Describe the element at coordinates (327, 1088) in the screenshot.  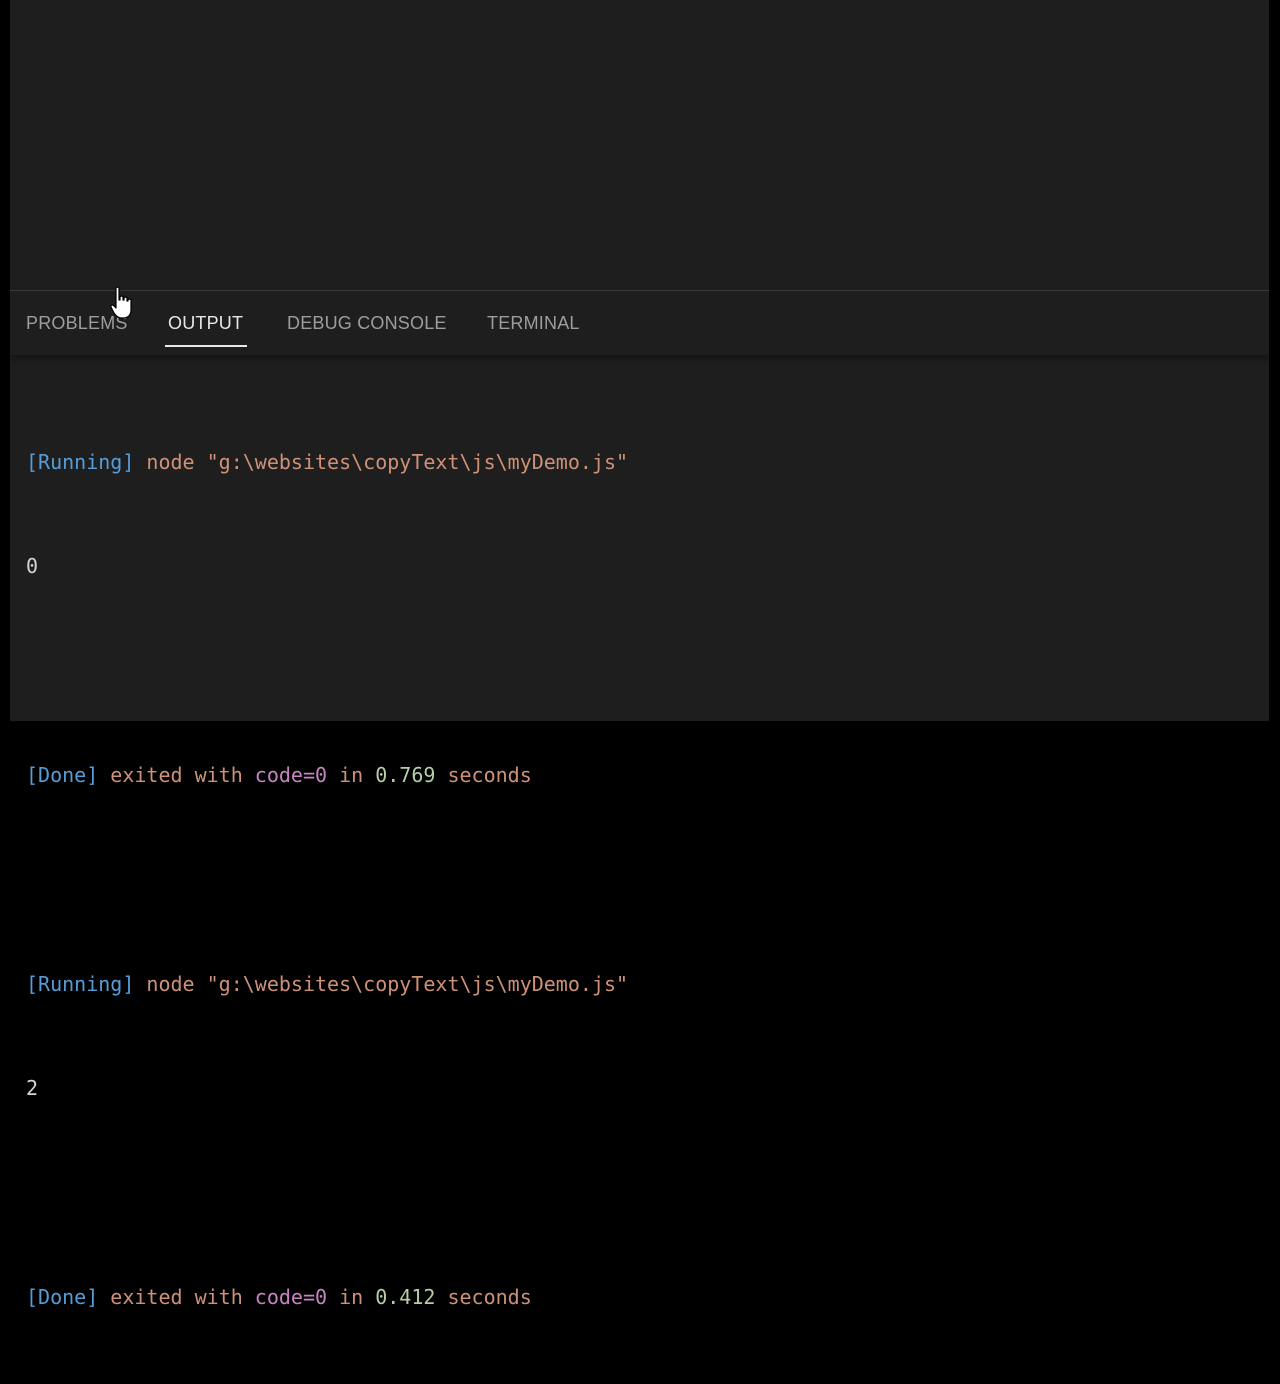
I see `log-line-result: 2` at that location.